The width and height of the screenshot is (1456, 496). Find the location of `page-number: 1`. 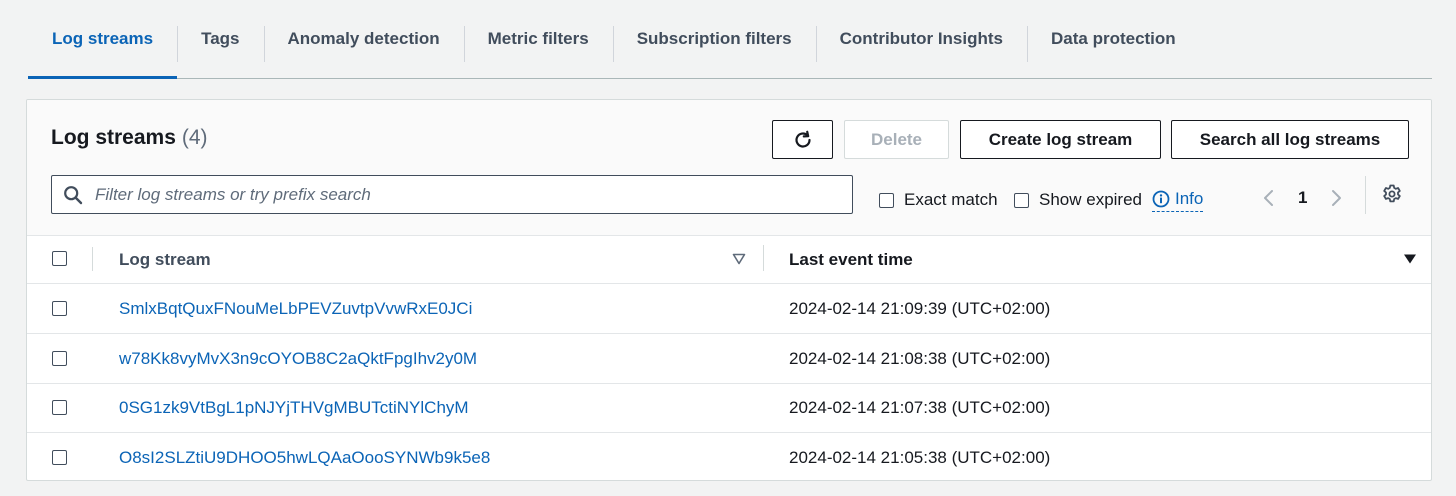

page-number: 1 is located at coordinates (1302, 198).